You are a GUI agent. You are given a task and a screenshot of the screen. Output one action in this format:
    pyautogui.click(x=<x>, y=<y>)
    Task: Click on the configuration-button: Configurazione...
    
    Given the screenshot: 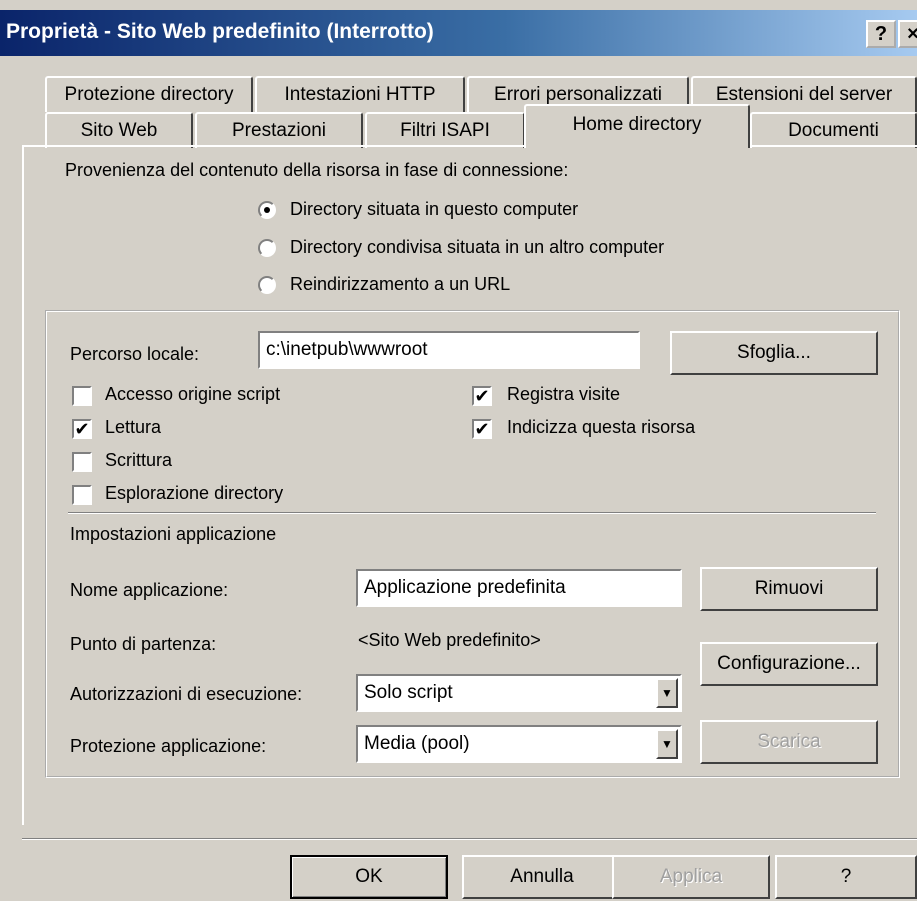 What is the action you would take?
    pyautogui.click(x=789, y=664)
    